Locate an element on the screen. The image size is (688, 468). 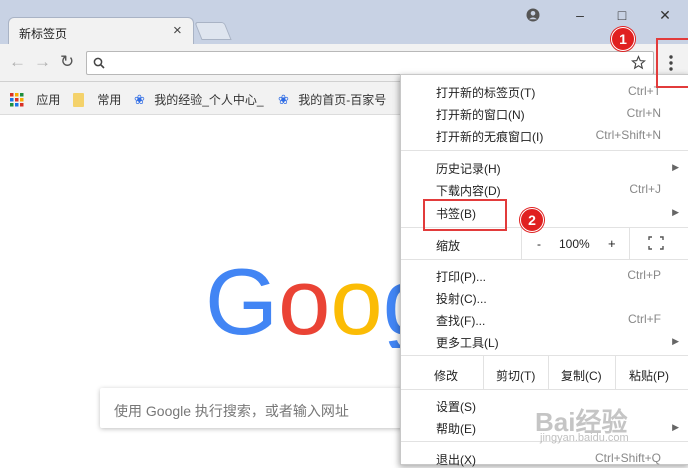
tab-close-icon: × is located at coordinates (177, 31).